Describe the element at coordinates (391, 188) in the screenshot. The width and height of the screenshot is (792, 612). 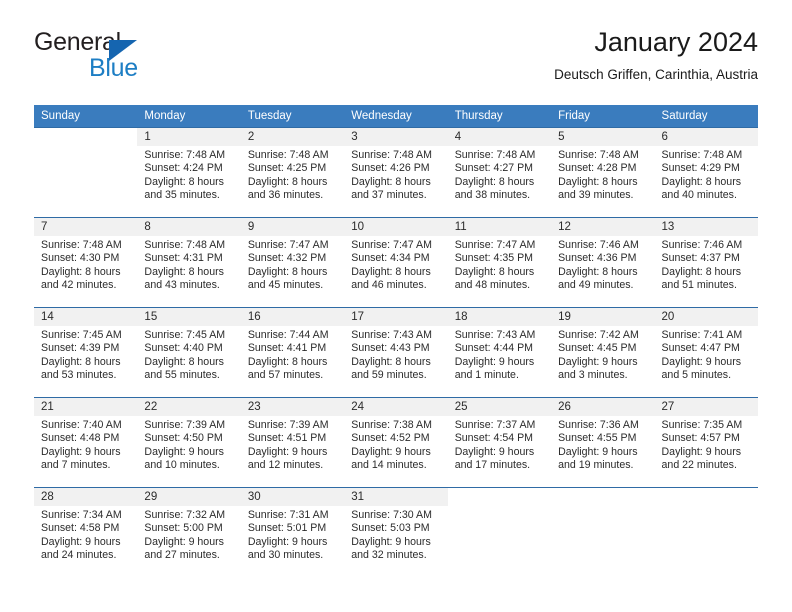
I see `daylight-text: Daylight: 8 hours and 37 minutes.` at that location.